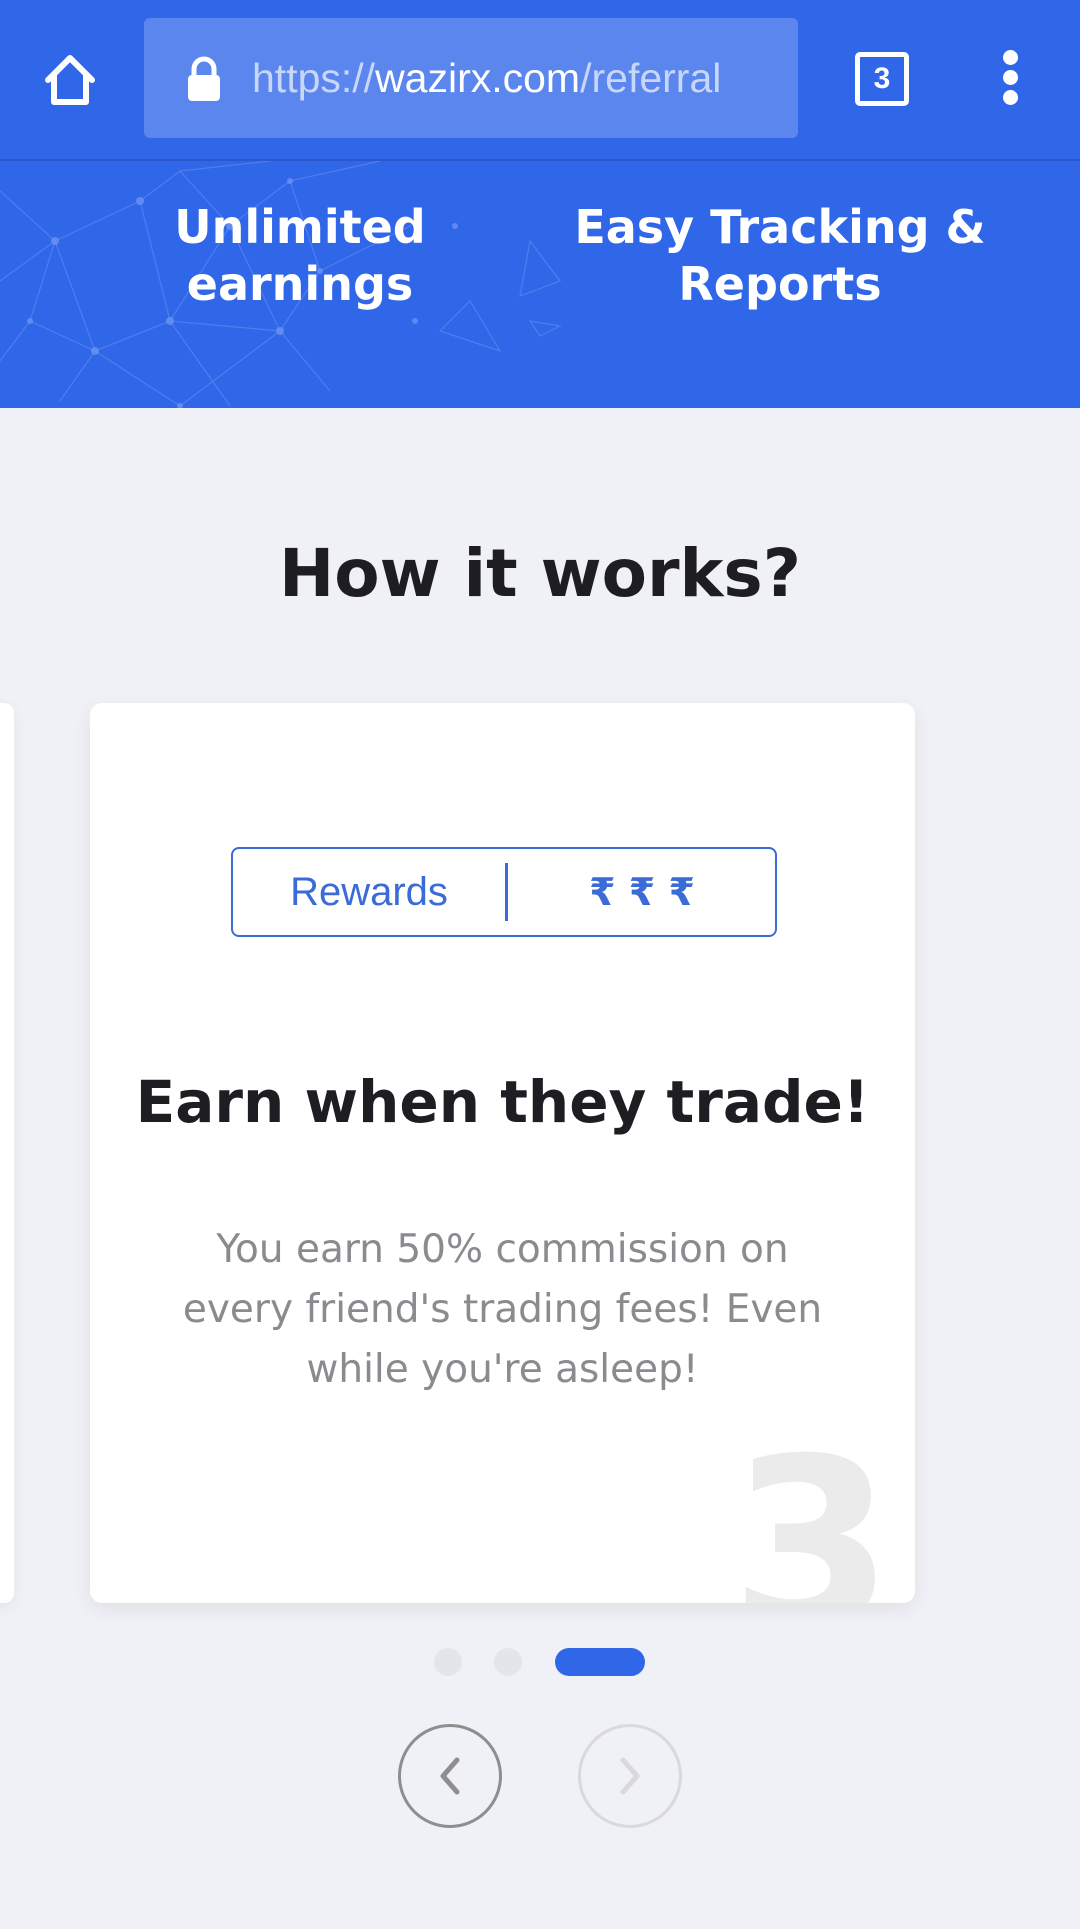 Image resolution: width=1080 pixels, height=1929 pixels. What do you see at coordinates (780, 284) in the screenshot?
I see `feature-title-line: Reports` at bounding box center [780, 284].